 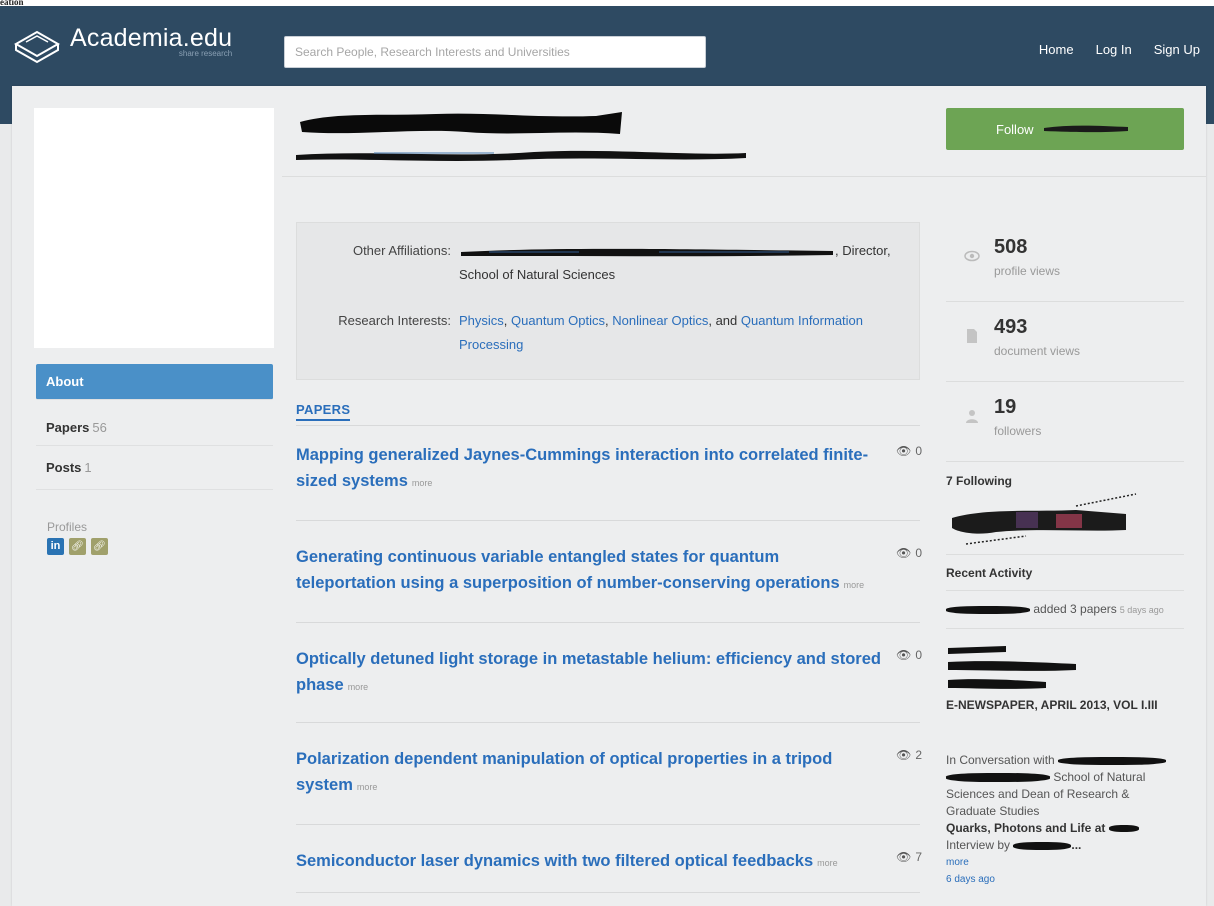 What do you see at coordinates (988, 609) in the screenshot?
I see `activity-user-redacted` at bounding box center [988, 609].